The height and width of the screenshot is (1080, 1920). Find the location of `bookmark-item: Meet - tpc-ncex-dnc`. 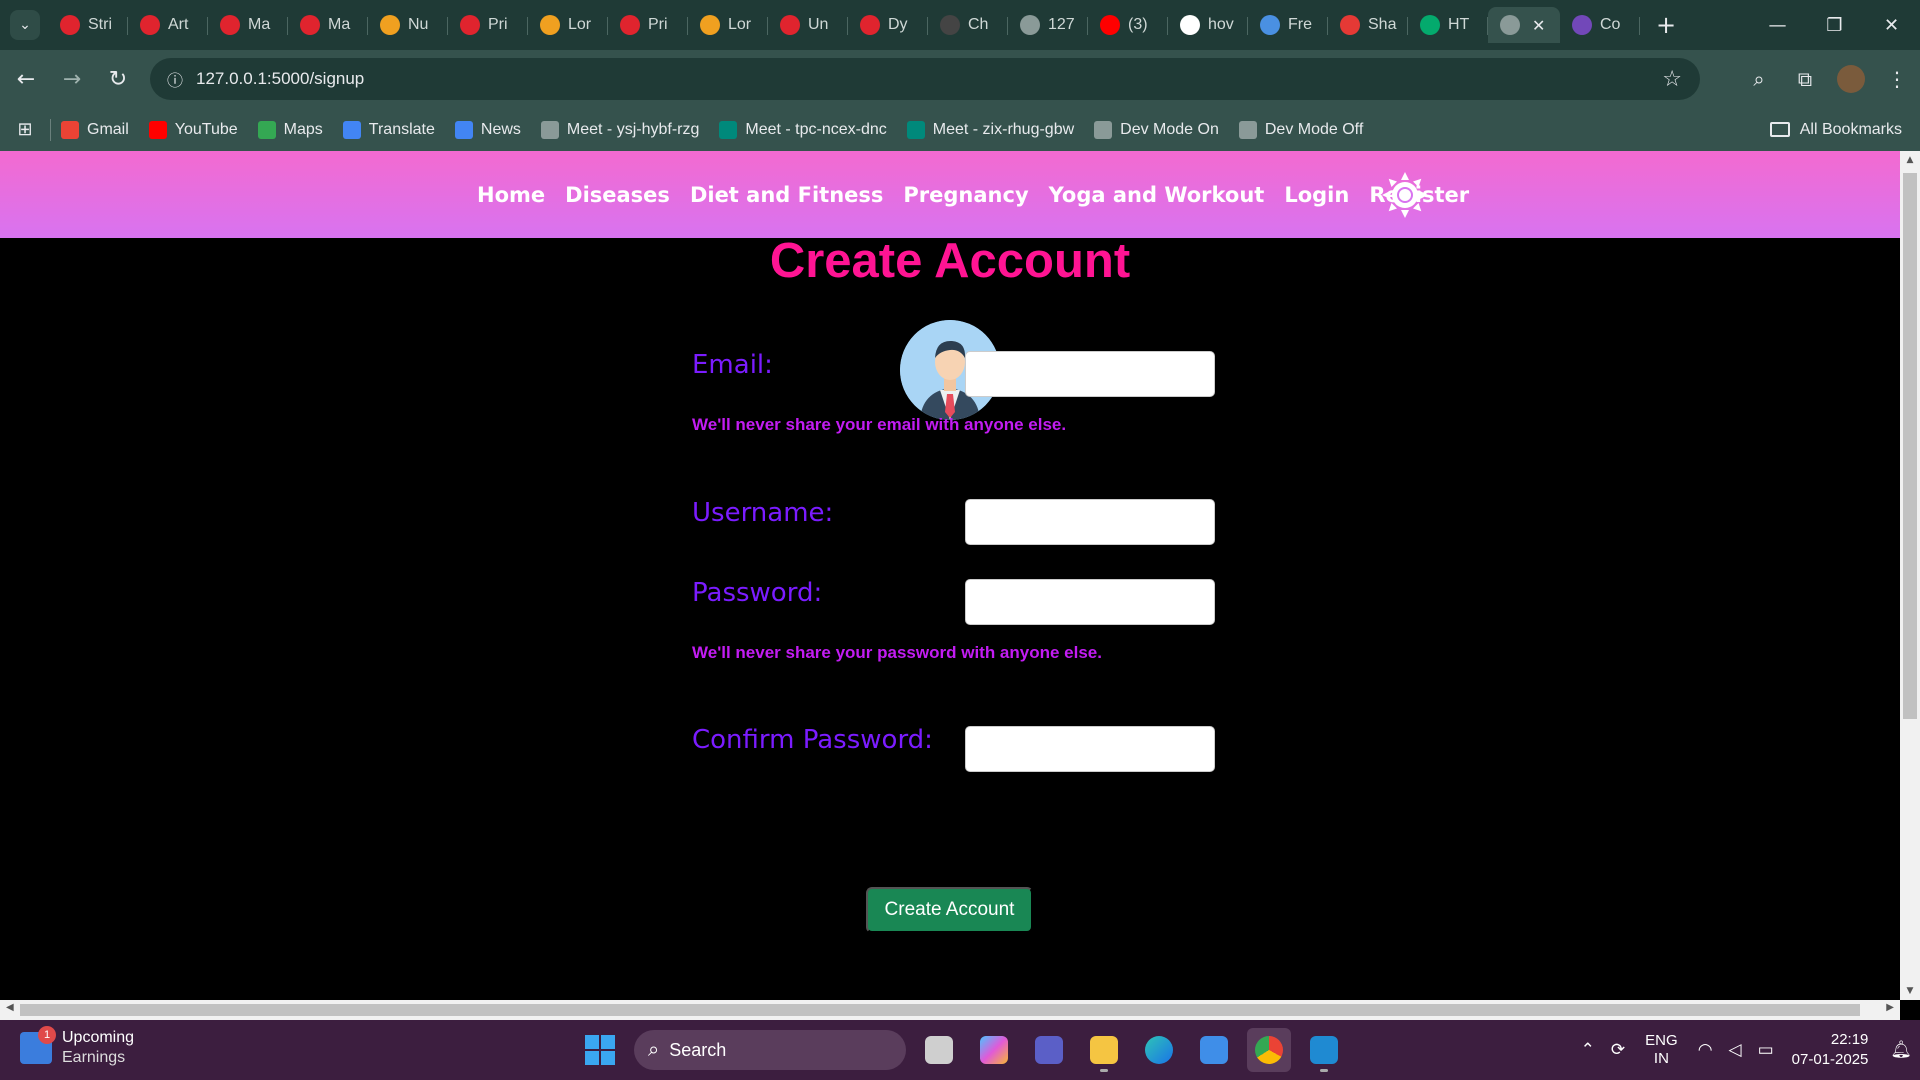

bookmark-item: Meet - tpc-ncex-dnc is located at coordinates (803, 129).